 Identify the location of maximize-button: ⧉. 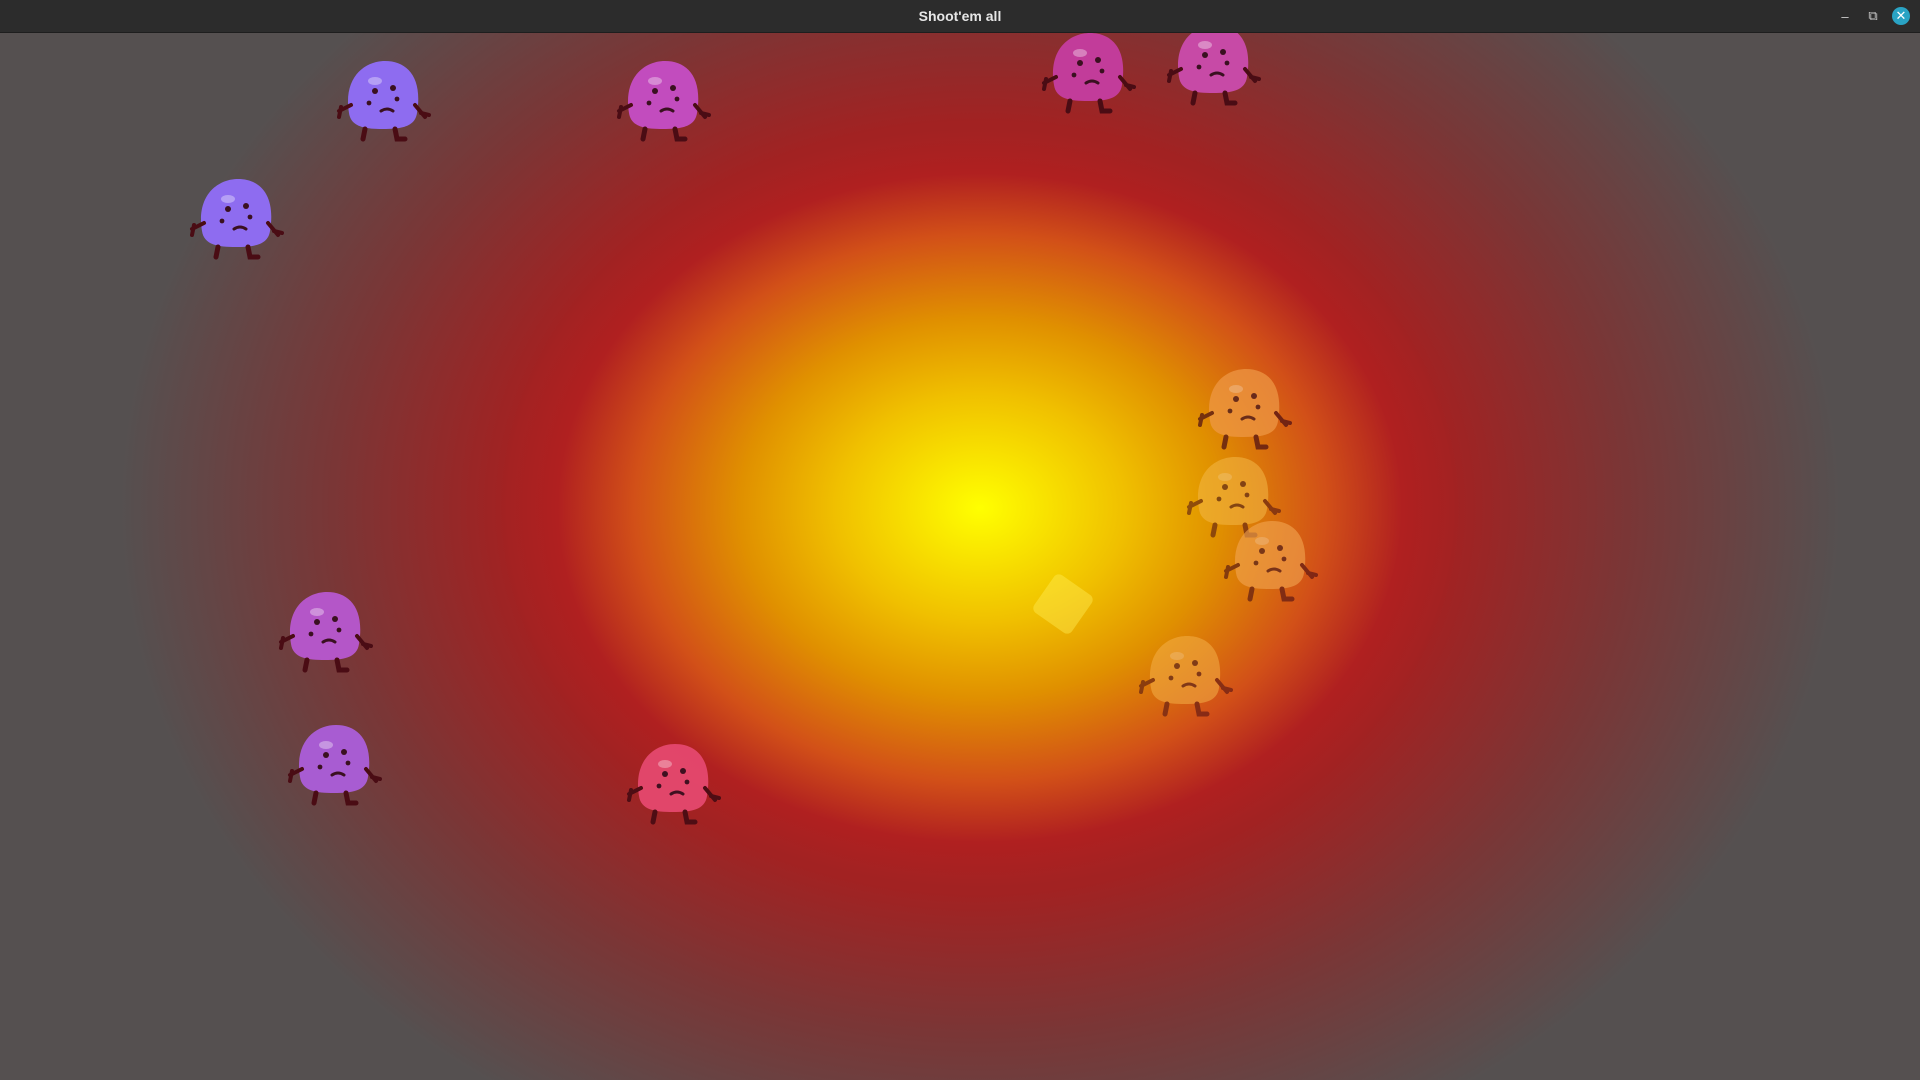
(1873, 16).